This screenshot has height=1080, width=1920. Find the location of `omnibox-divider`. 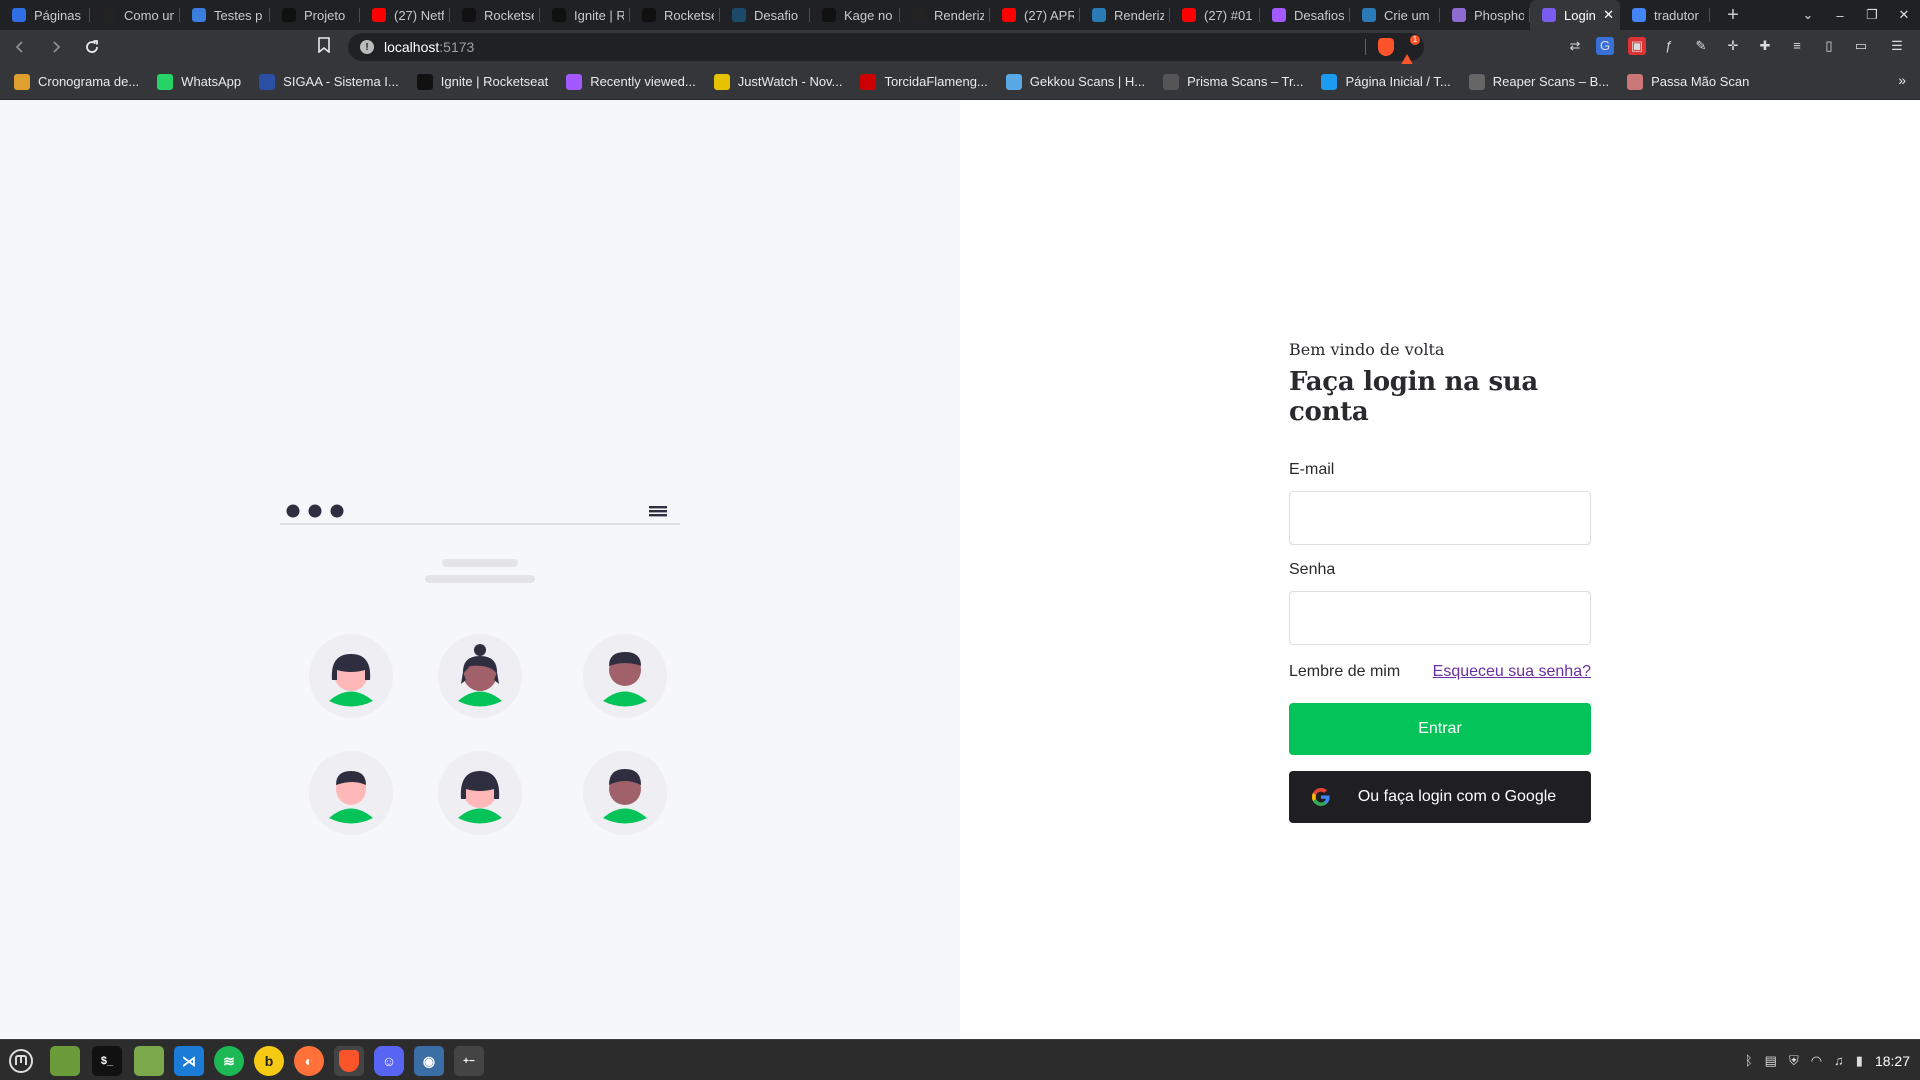

omnibox-divider is located at coordinates (1365, 47).